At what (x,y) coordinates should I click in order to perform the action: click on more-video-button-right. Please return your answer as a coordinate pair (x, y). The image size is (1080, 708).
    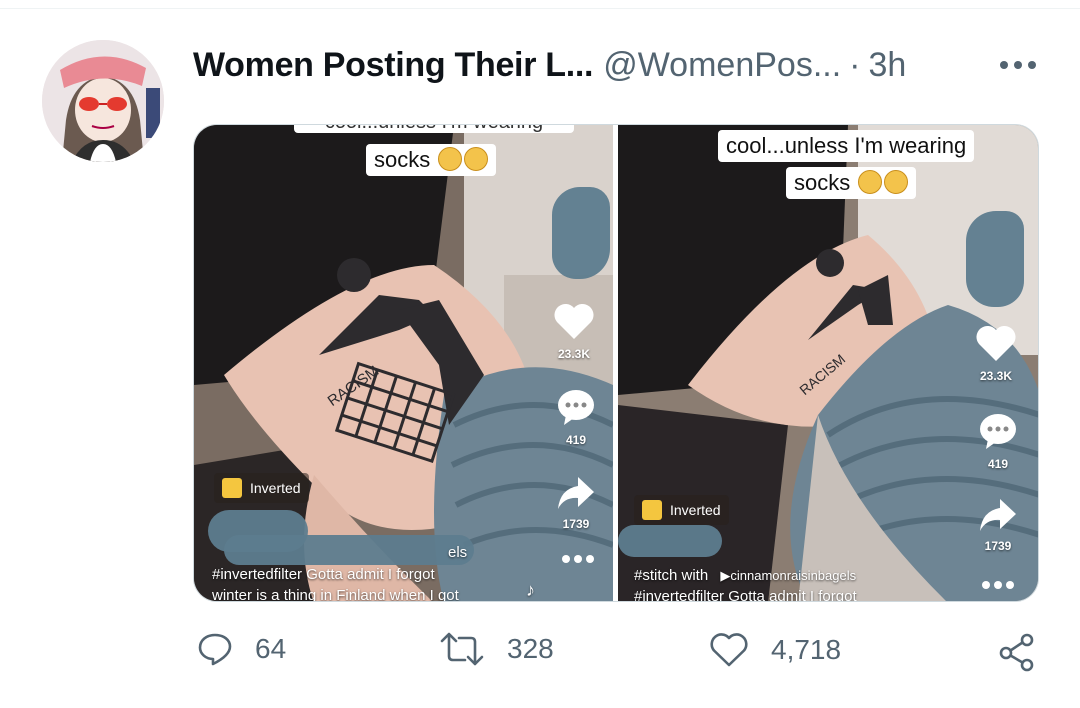
    Looking at the image, I should click on (998, 585).